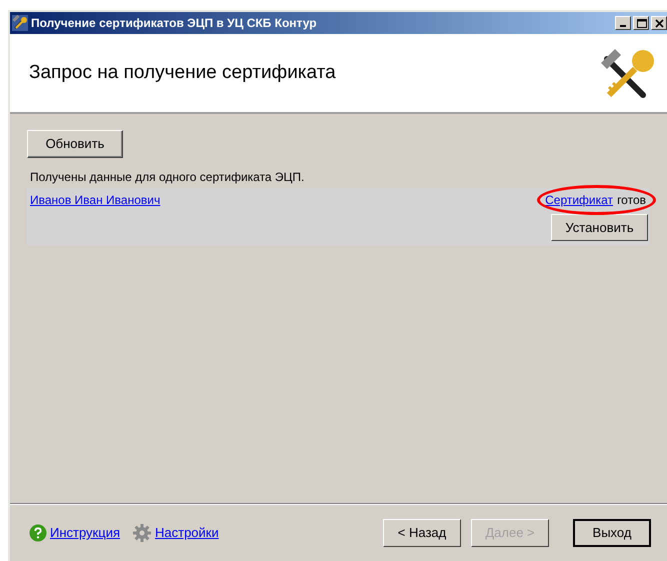 This screenshot has width=667, height=561. What do you see at coordinates (631, 200) in the screenshot?
I see `status-label: готов` at bounding box center [631, 200].